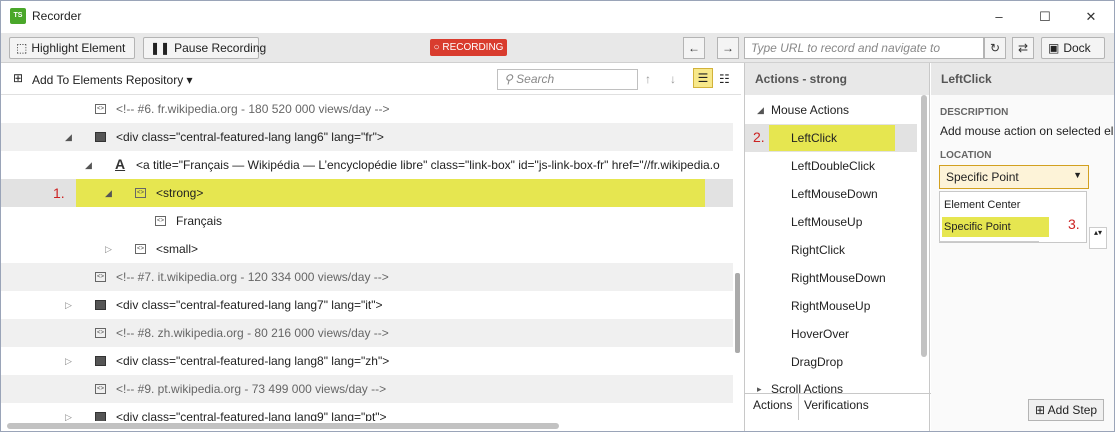  Describe the element at coordinates (831, 194) in the screenshot. I see `action-leftmousedown: LeftMouseDown` at that location.